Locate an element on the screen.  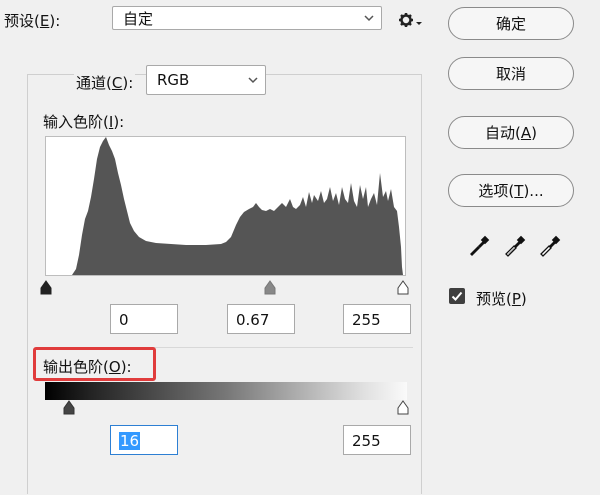
preview-checkbox is located at coordinates (457, 296).